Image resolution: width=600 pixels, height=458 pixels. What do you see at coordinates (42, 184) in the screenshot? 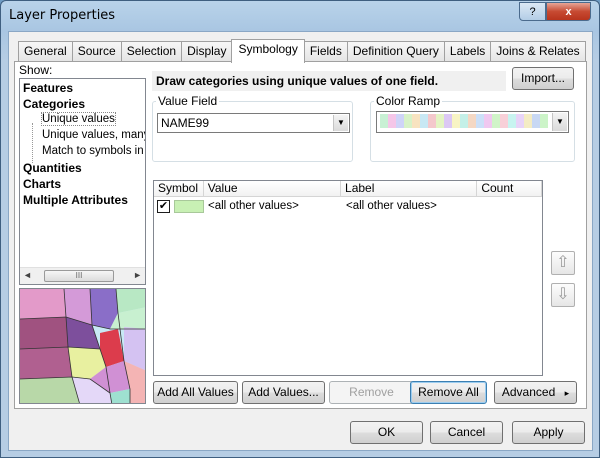
I see `tree-item-charts: Charts` at bounding box center [42, 184].